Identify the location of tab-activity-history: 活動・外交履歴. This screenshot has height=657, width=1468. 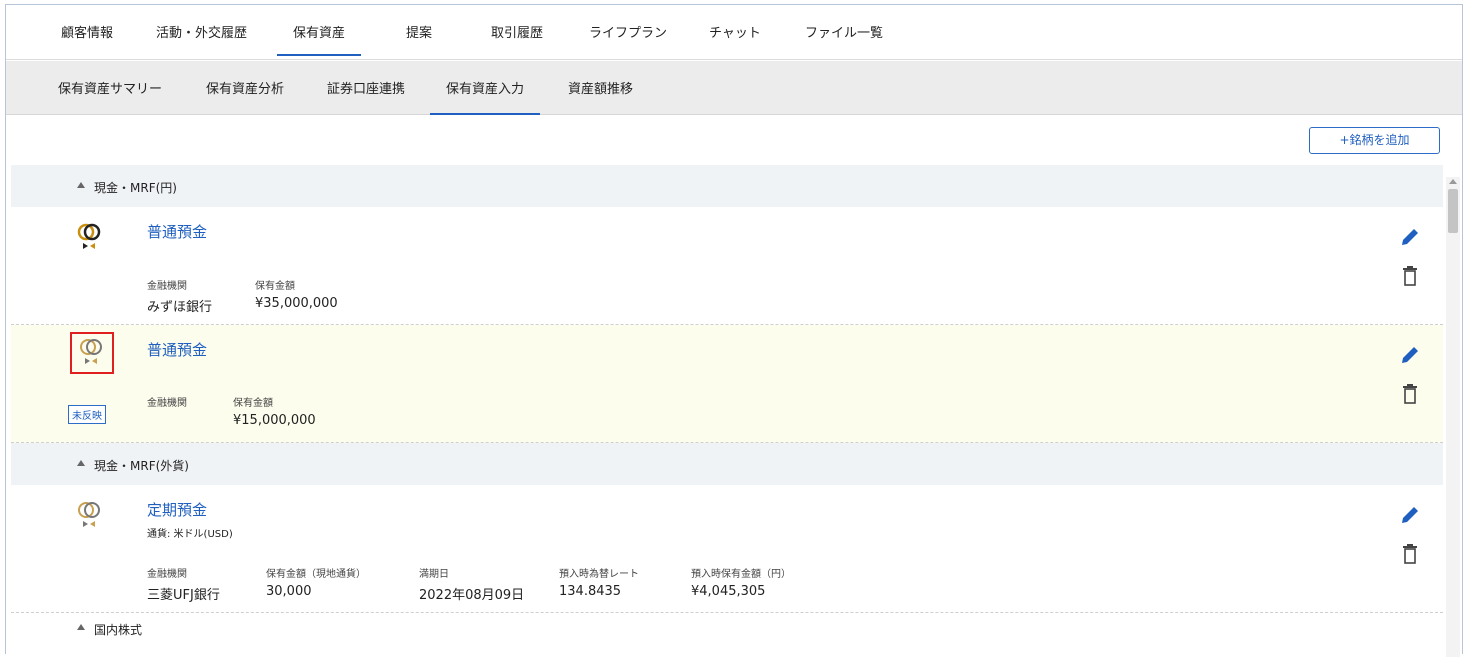
(201, 31).